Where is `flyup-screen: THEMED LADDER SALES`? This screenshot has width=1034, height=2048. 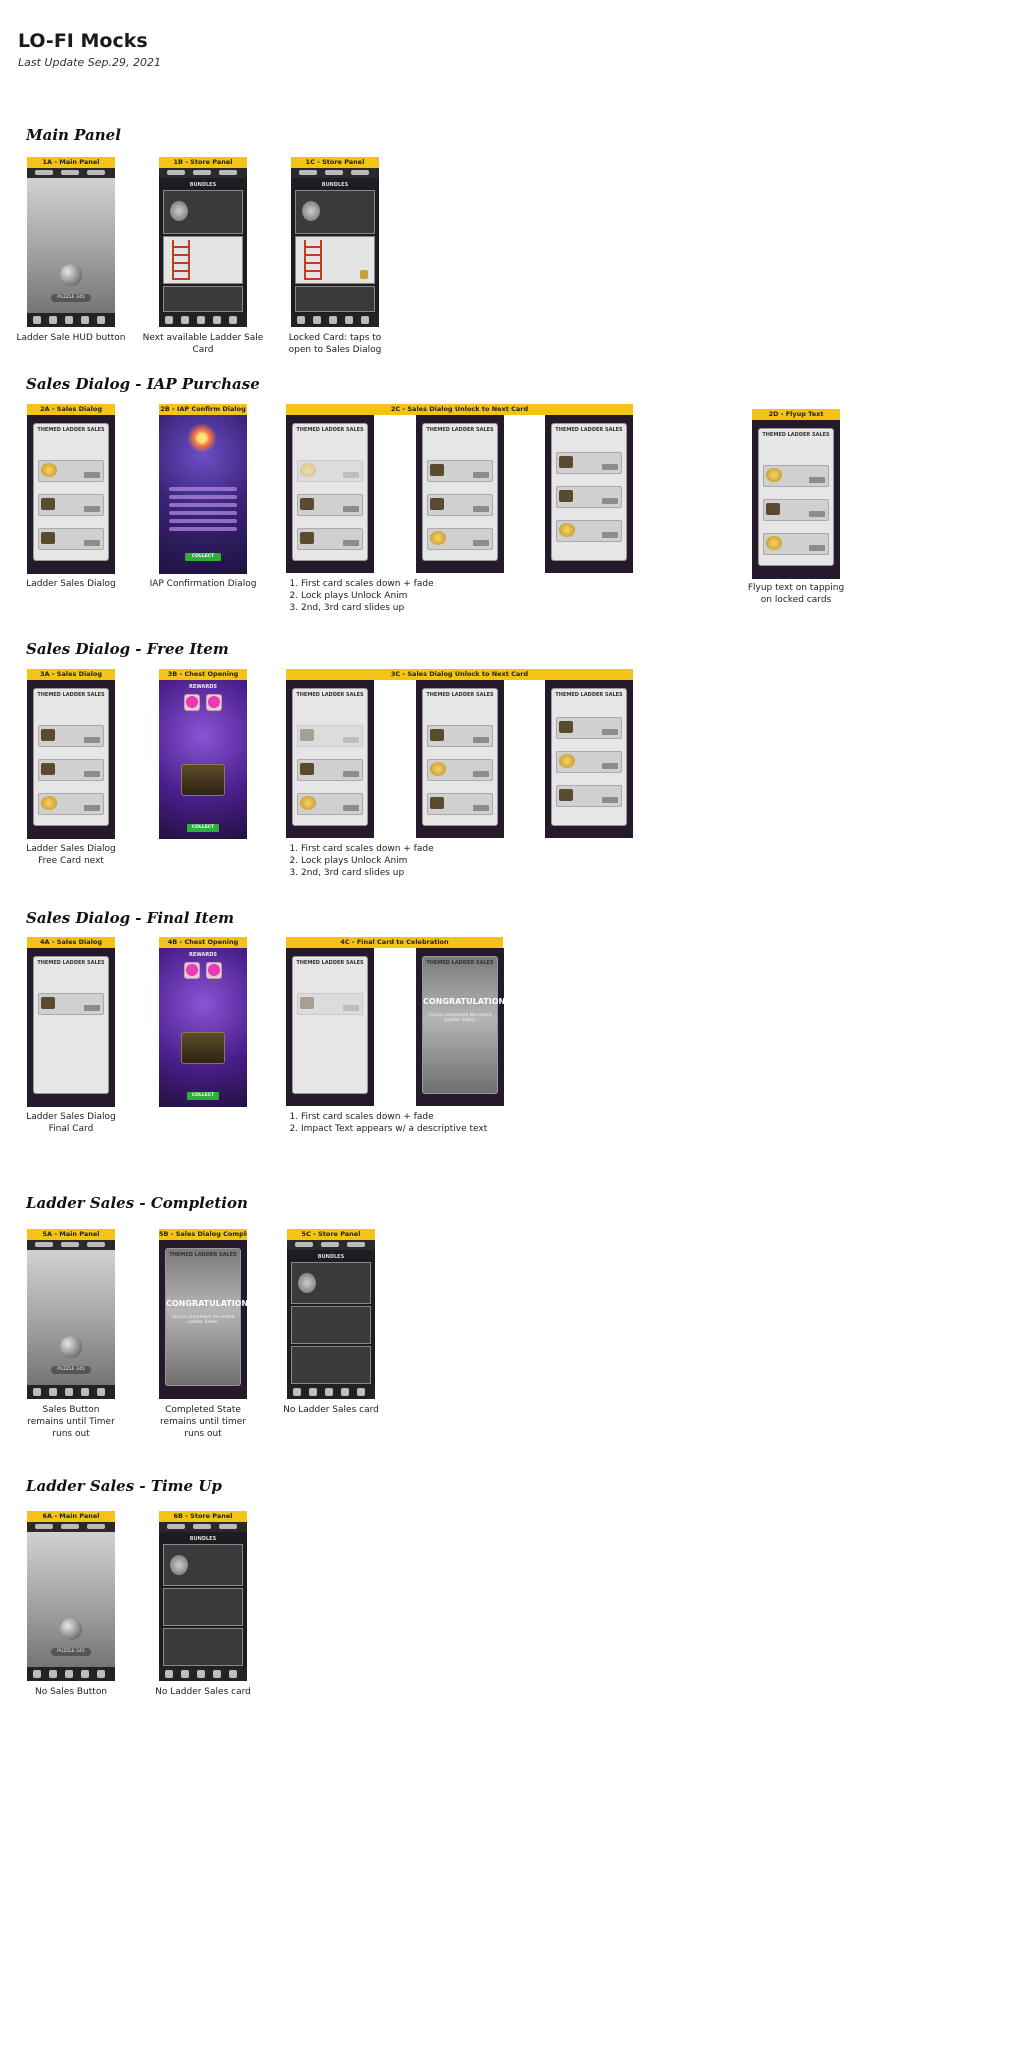 flyup-screen: THEMED LADDER SALES is located at coordinates (796, 499).